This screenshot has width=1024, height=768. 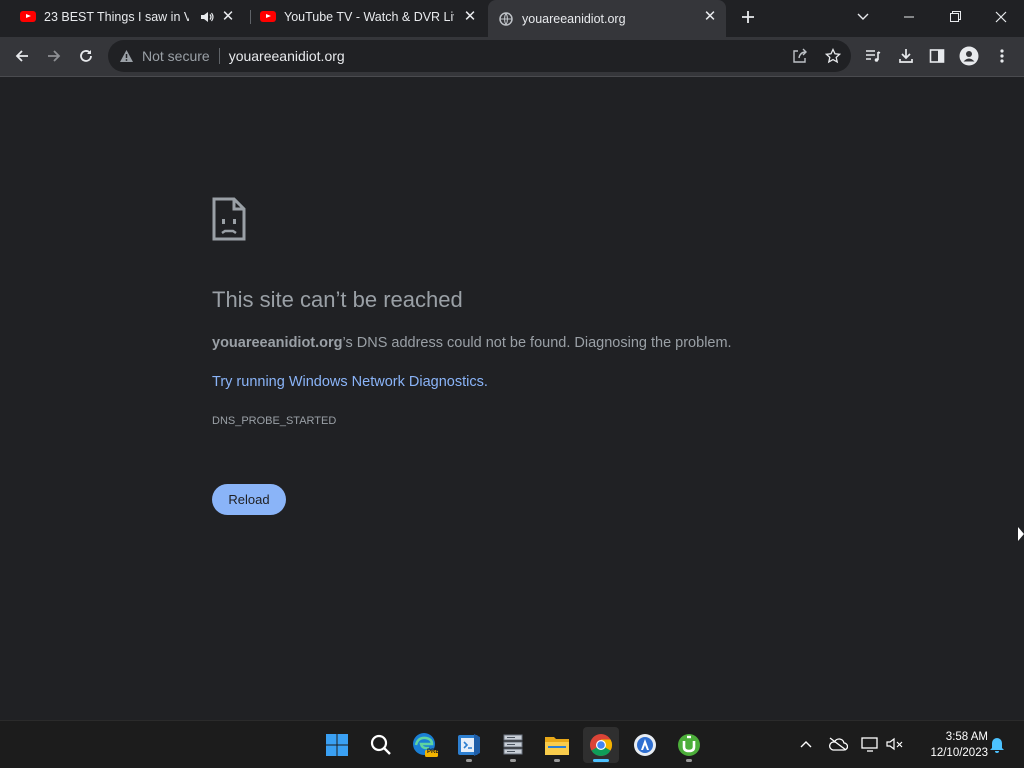 What do you see at coordinates (479, 56) in the screenshot?
I see `address-bar: Not secure youareeanidiot.org` at bounding box center [479, 56].